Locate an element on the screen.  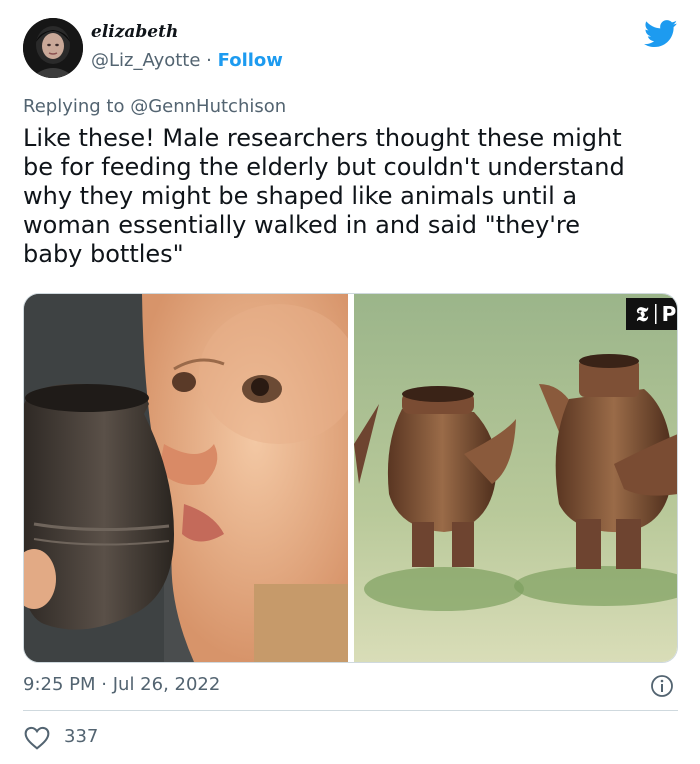
reply-context: Replying to @GennHutchison is located at coordinates (154, 106).